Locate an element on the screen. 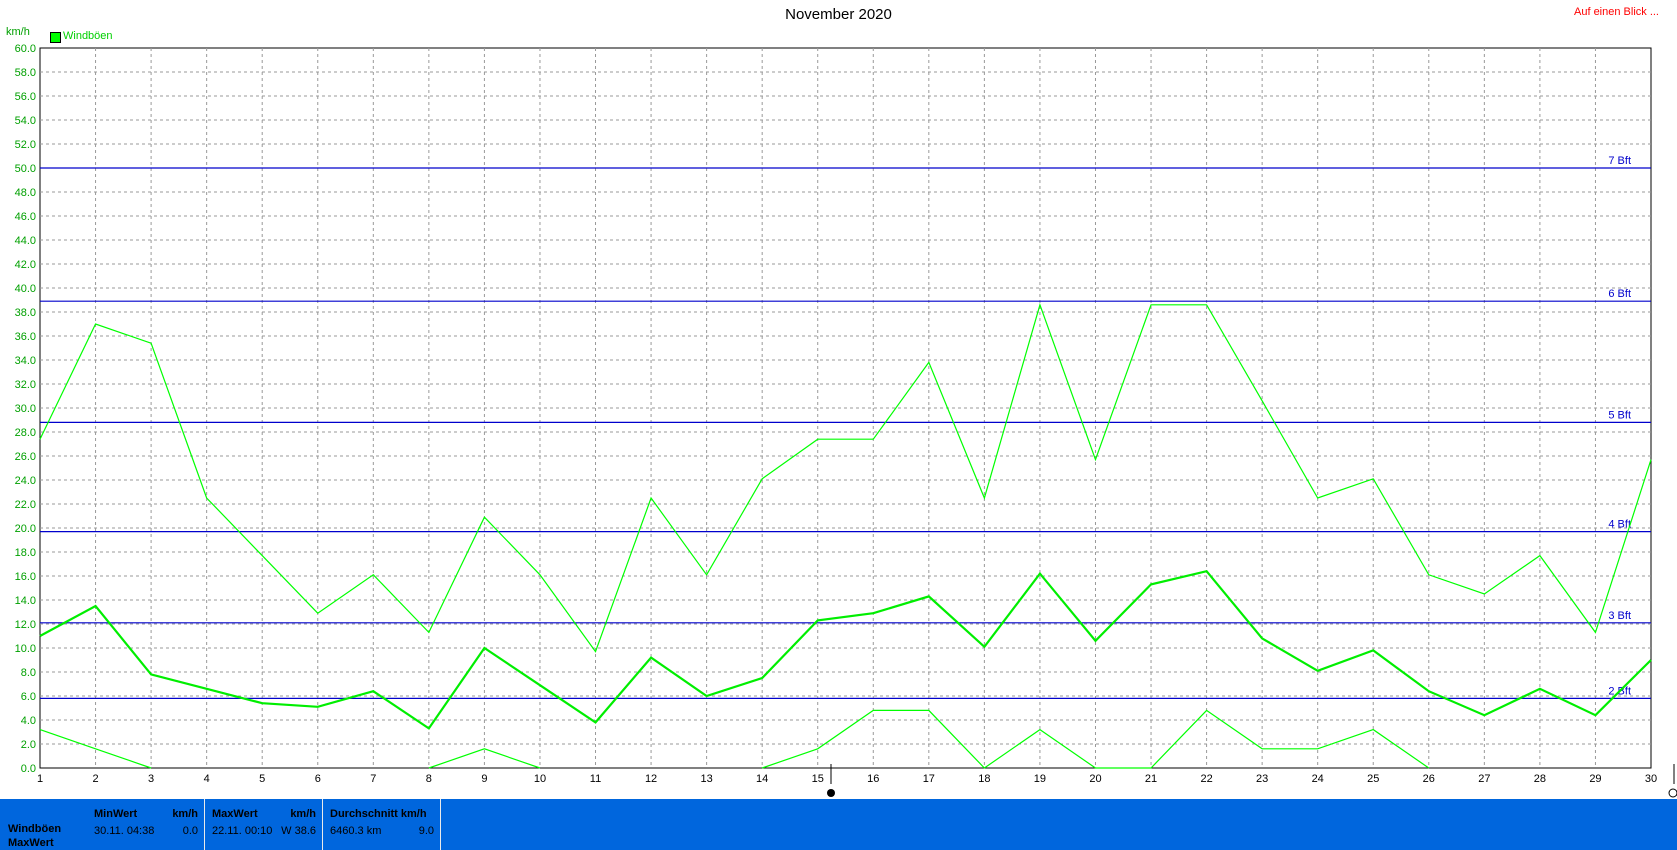 The width and height of the screenshot is (1677, 850). y-tick-label: 60.0 is located at coordinates (25, 49).